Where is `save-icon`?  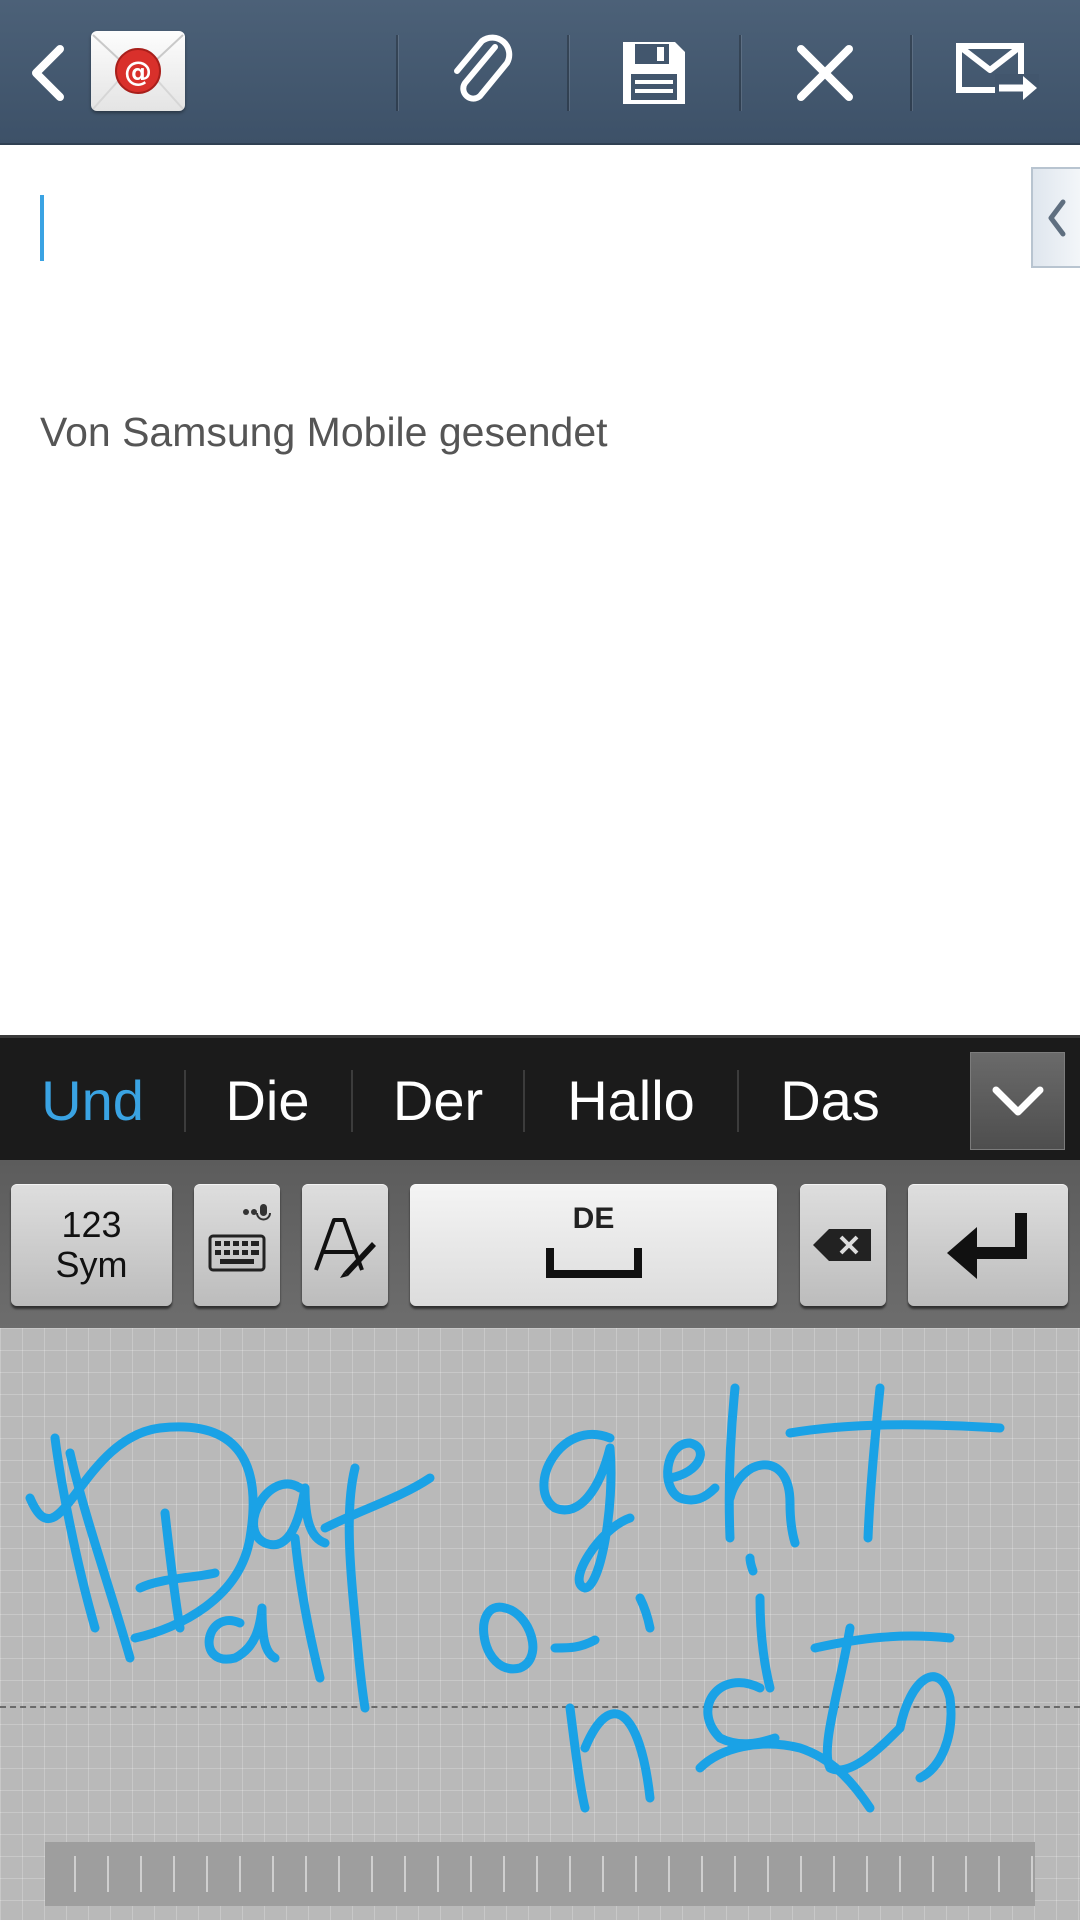
save-icon is located at coordinates (654, 72).